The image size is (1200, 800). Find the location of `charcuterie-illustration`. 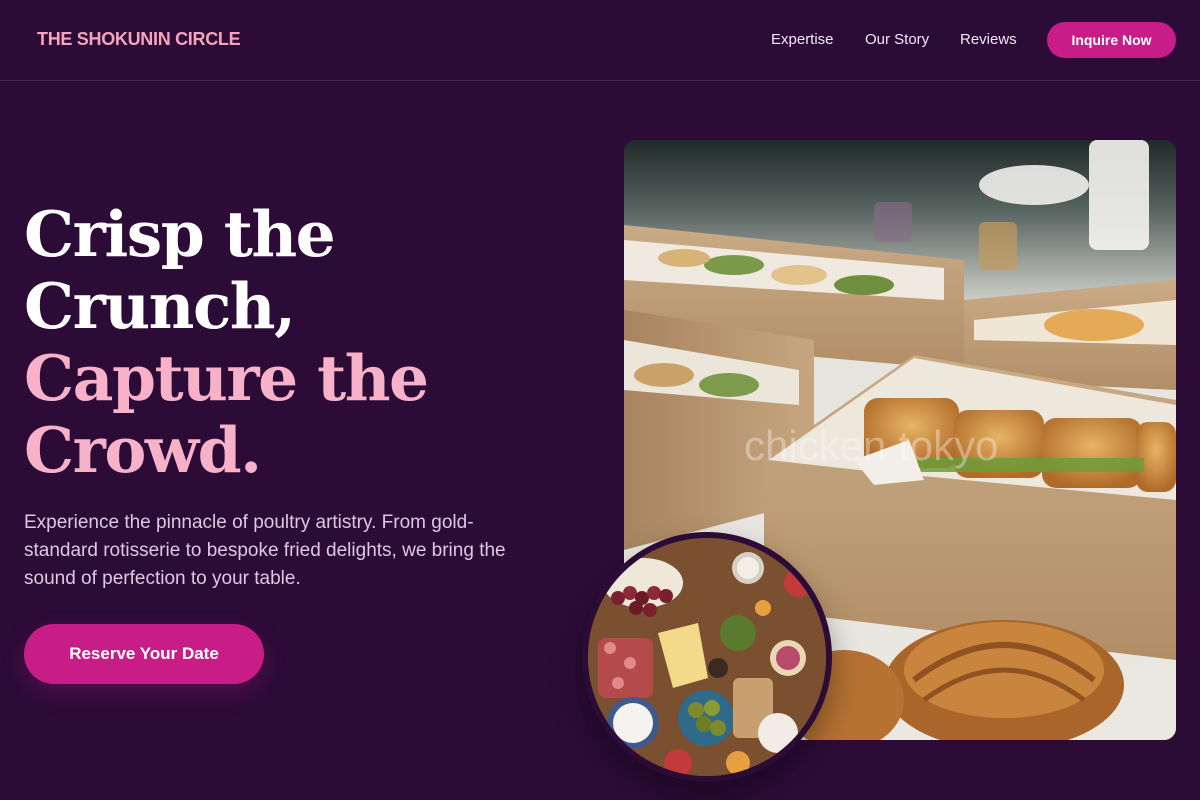

charcuterie-illustration is located at coordinates (707, 657).